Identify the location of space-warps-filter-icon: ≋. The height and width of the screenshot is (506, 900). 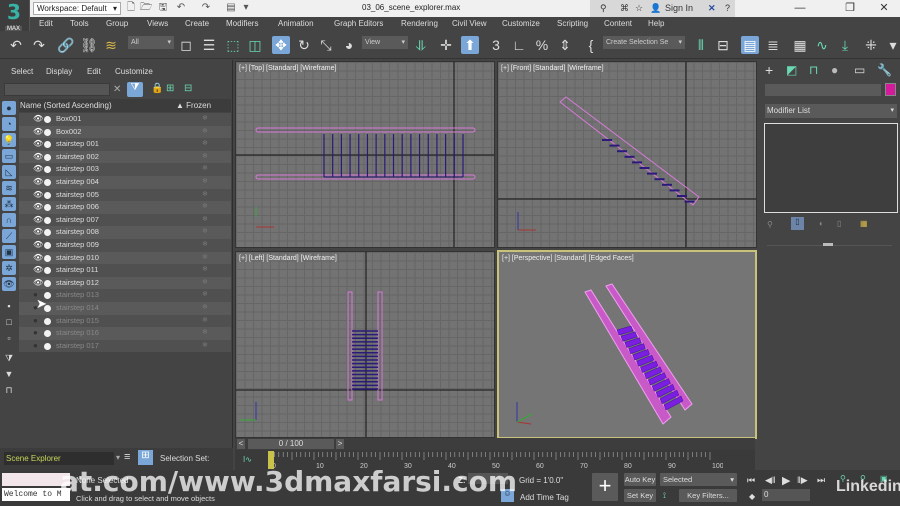
(9, 188).